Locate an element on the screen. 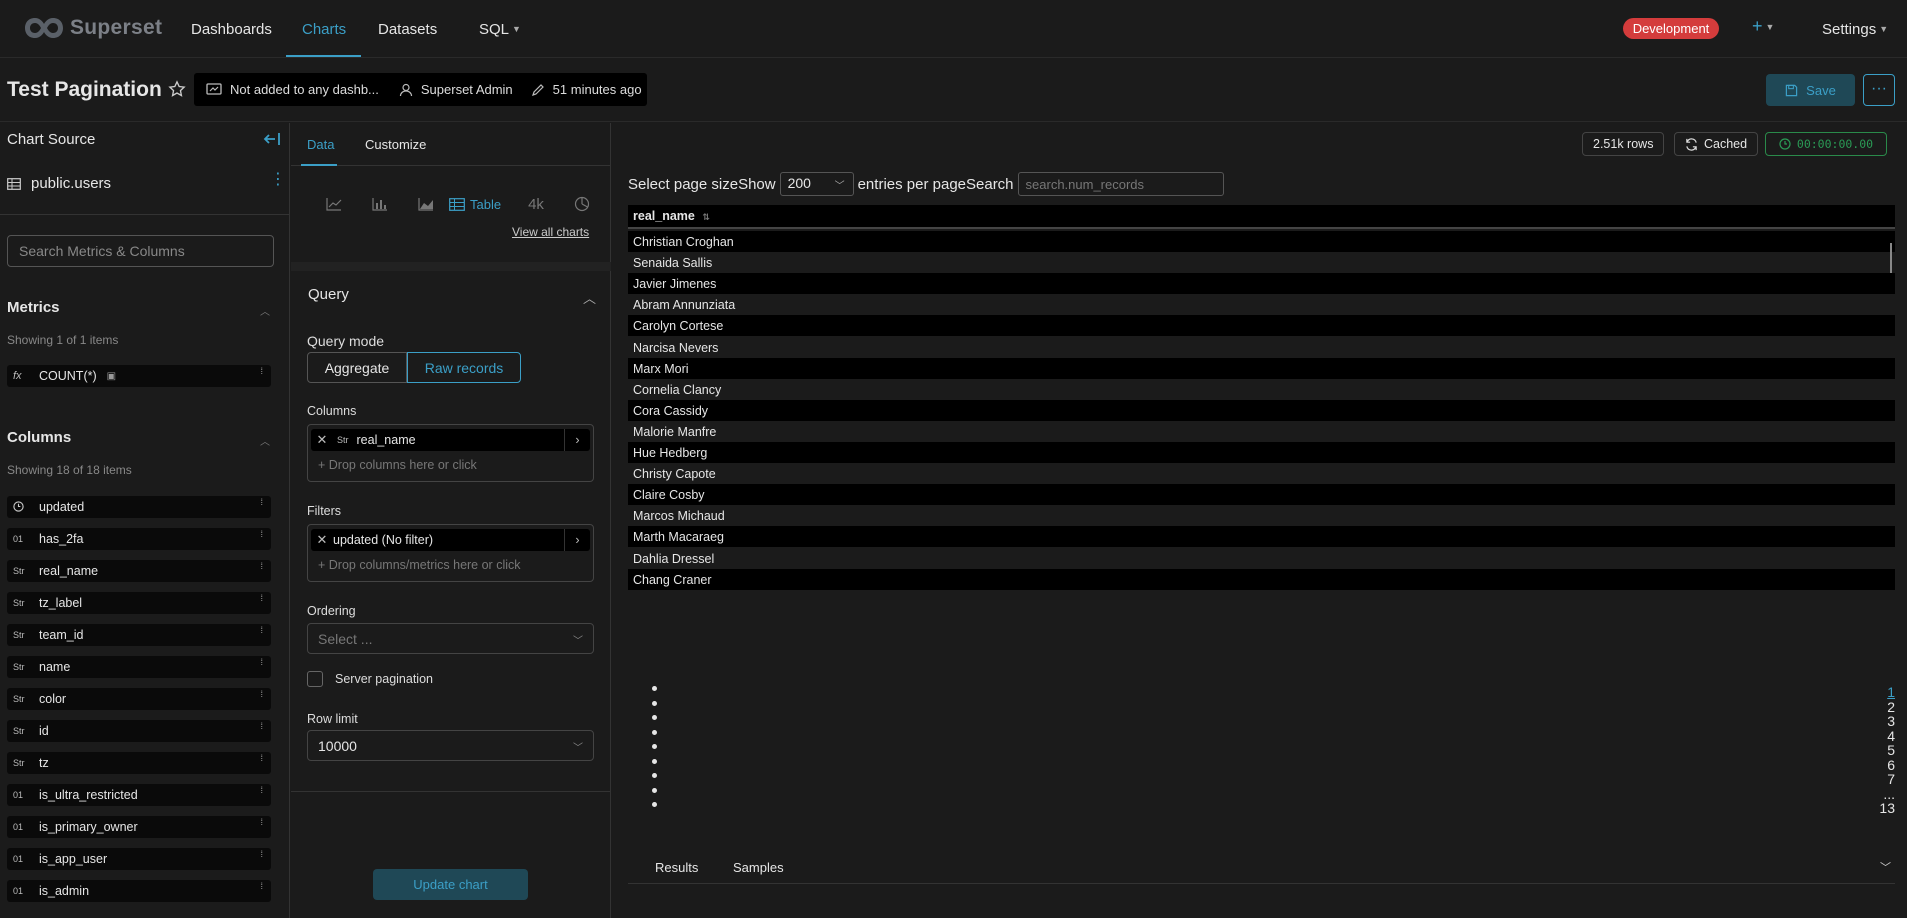 The width and height of the screenshot is (1907, 918). view-all-charts-link: View all charts is located at coordinates (550, 232).